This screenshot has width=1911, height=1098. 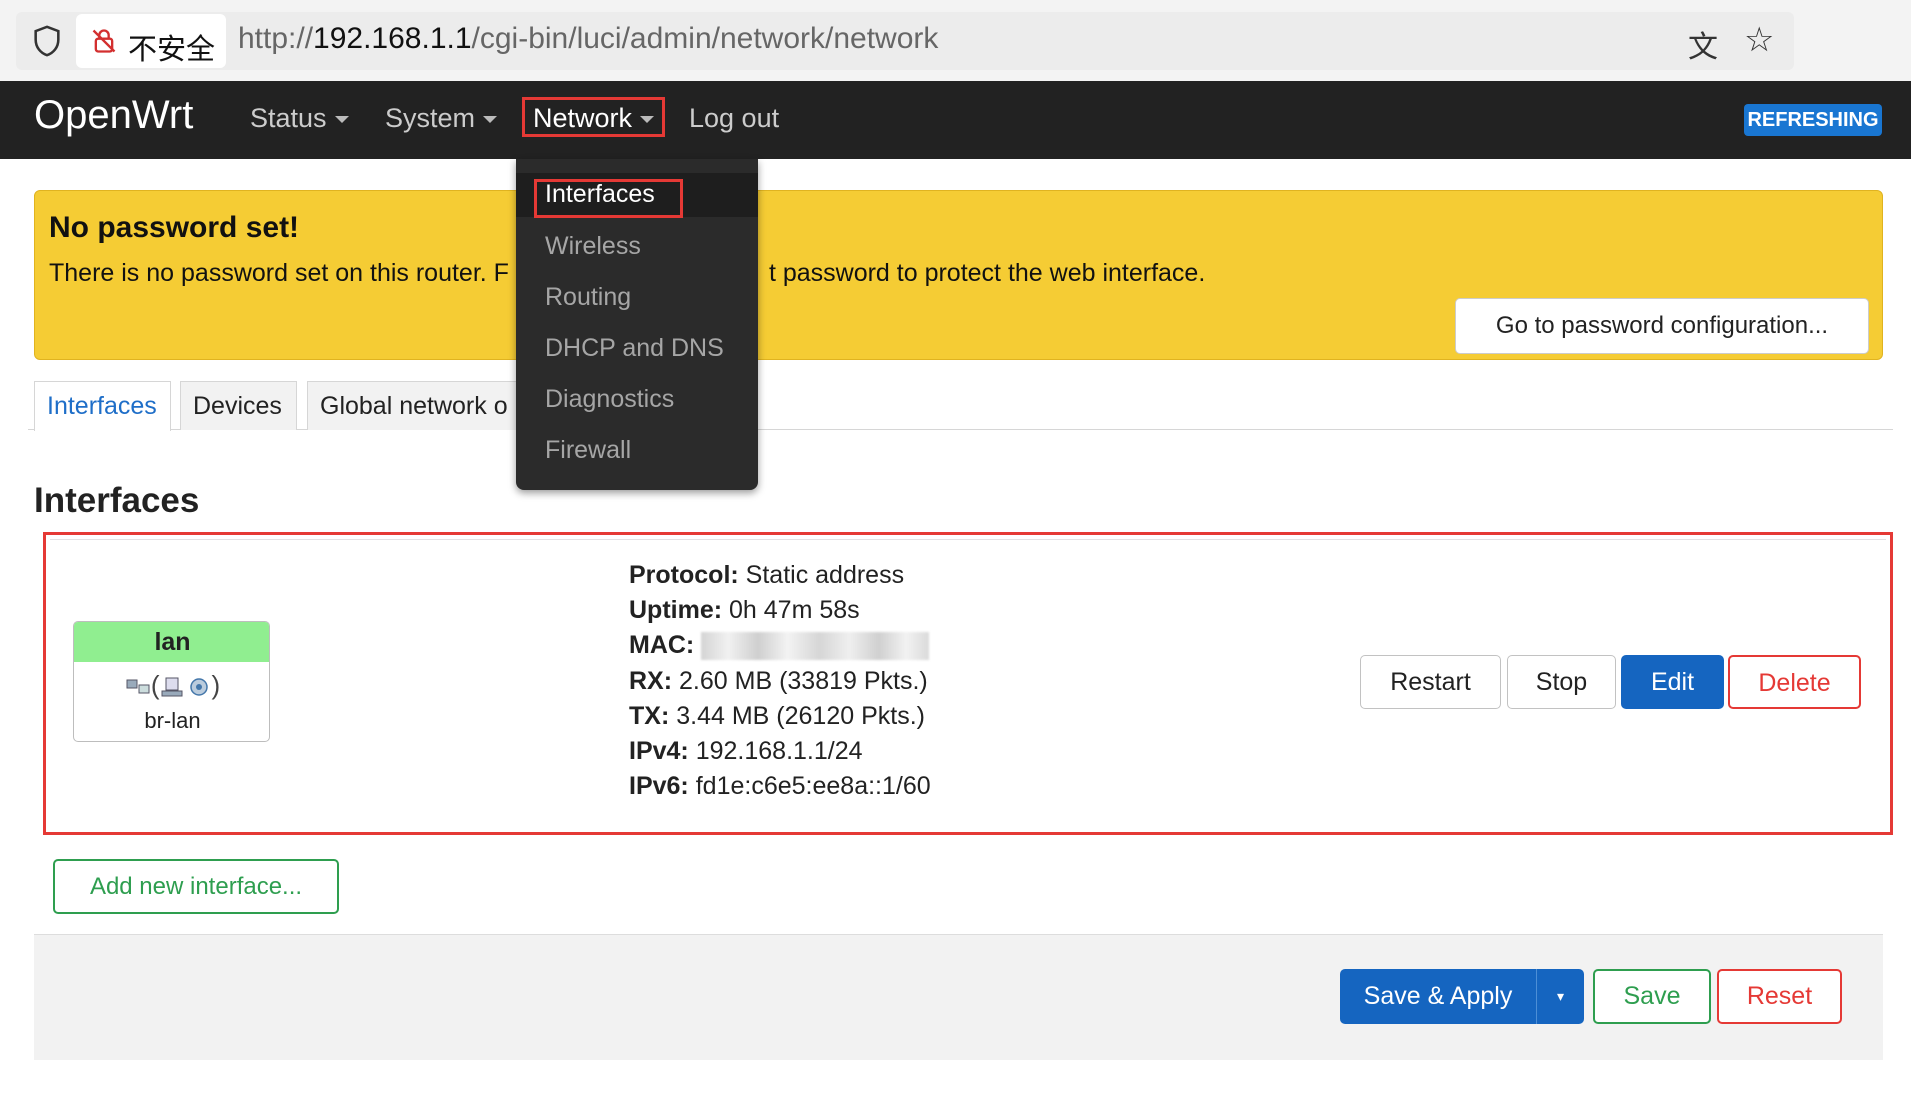 I want to click on info-protocol: Protocol: Static address, so click(x=766, y=575).